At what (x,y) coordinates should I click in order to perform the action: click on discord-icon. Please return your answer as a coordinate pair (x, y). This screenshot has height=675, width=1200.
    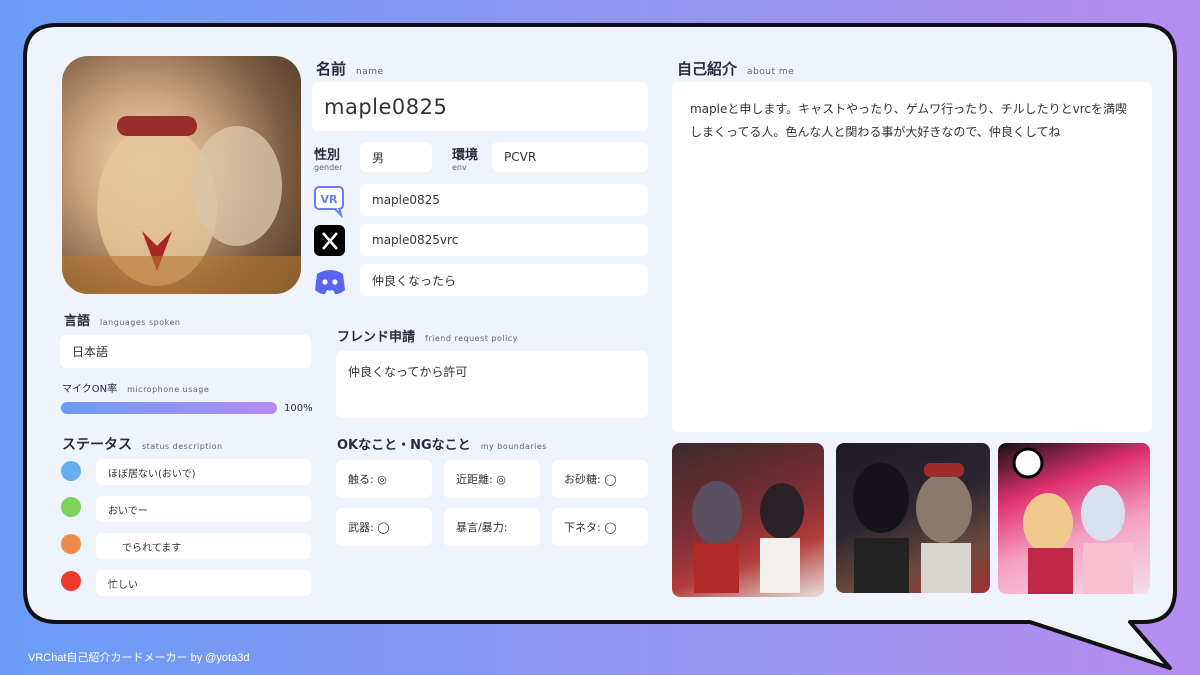
    Looking at the image, I should click on (330, 281).